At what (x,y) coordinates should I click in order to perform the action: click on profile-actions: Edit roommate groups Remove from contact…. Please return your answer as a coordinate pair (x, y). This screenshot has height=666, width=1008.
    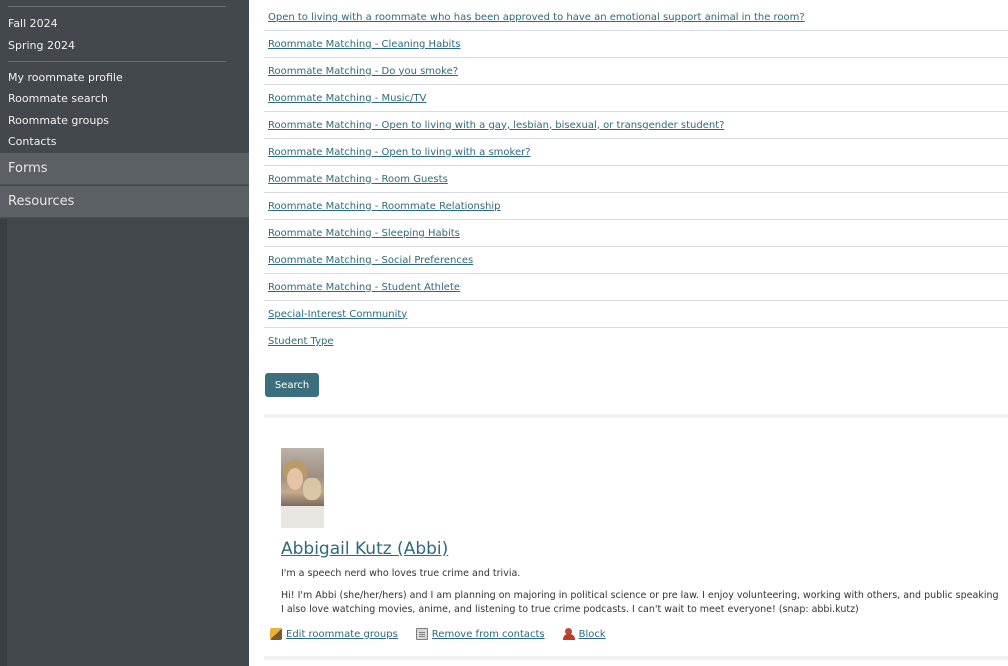
    Looking at the image, I should click on (447, 634).